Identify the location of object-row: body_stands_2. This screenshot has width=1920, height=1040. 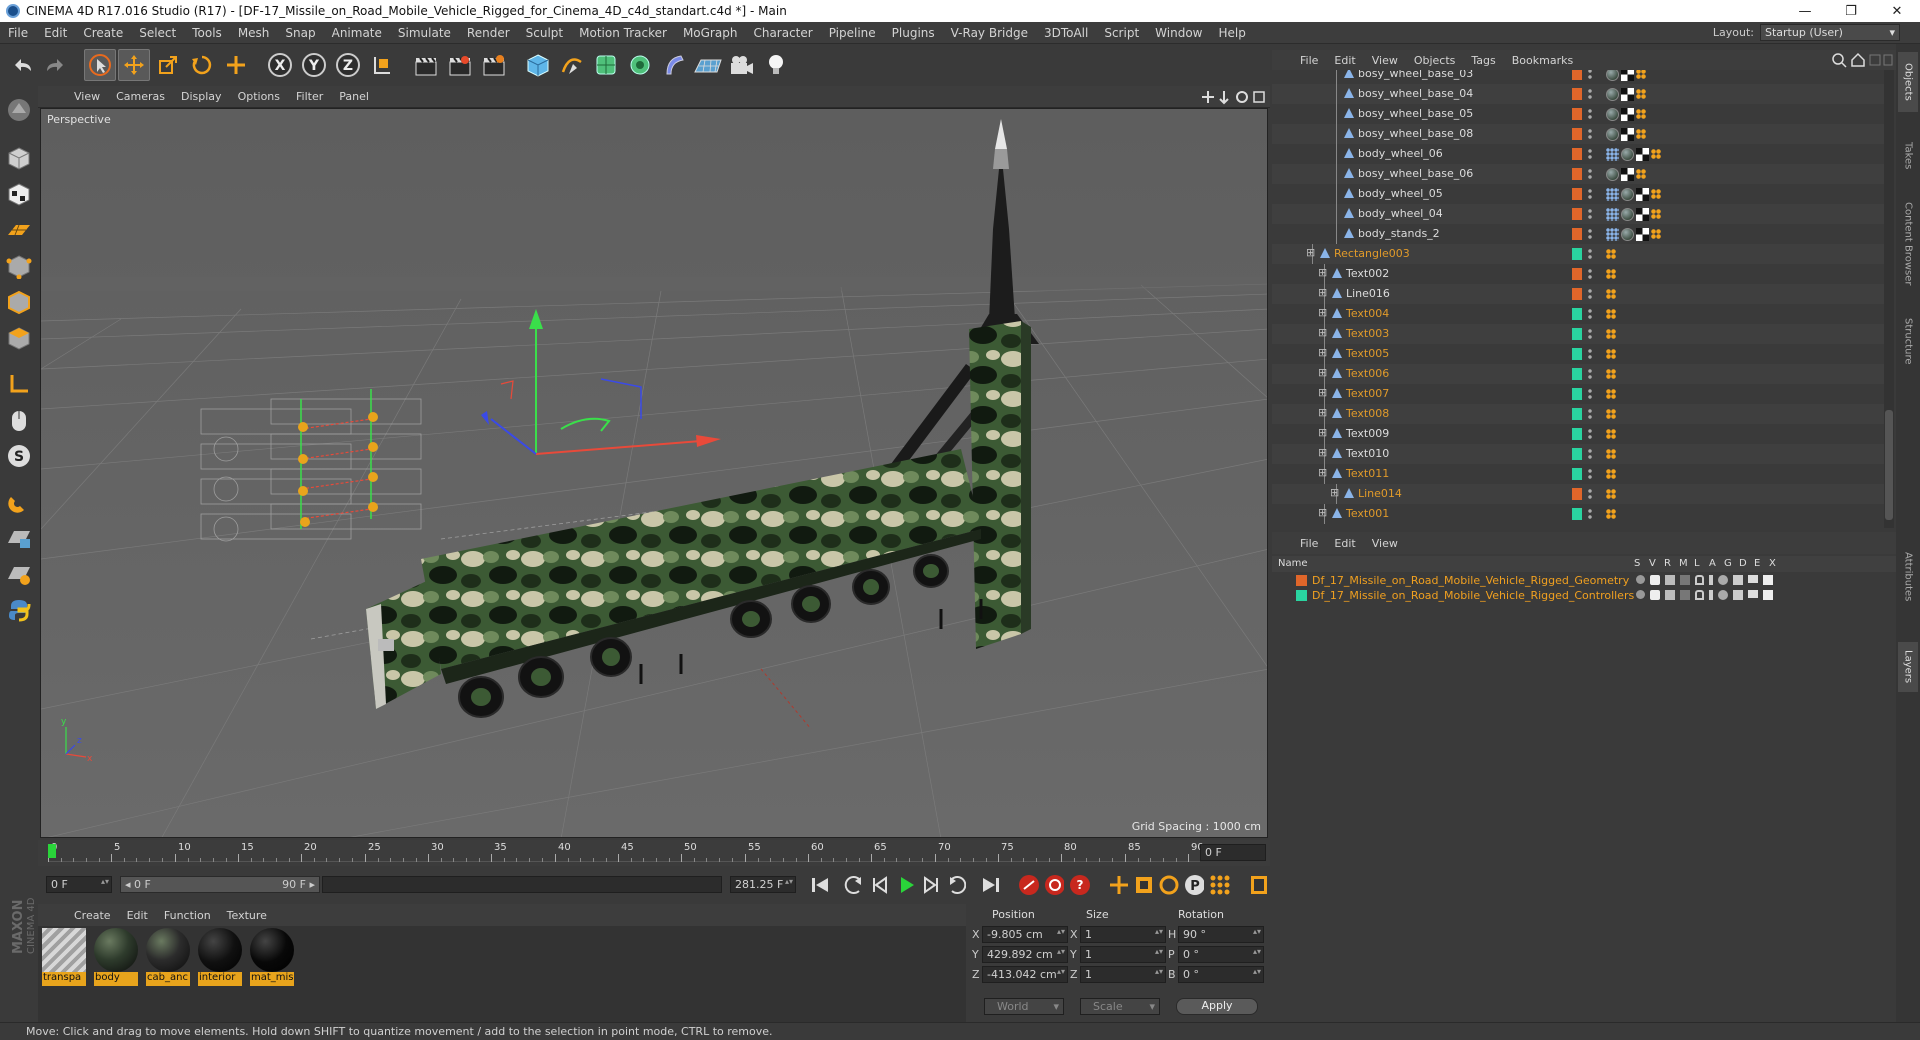
(1578, 234).